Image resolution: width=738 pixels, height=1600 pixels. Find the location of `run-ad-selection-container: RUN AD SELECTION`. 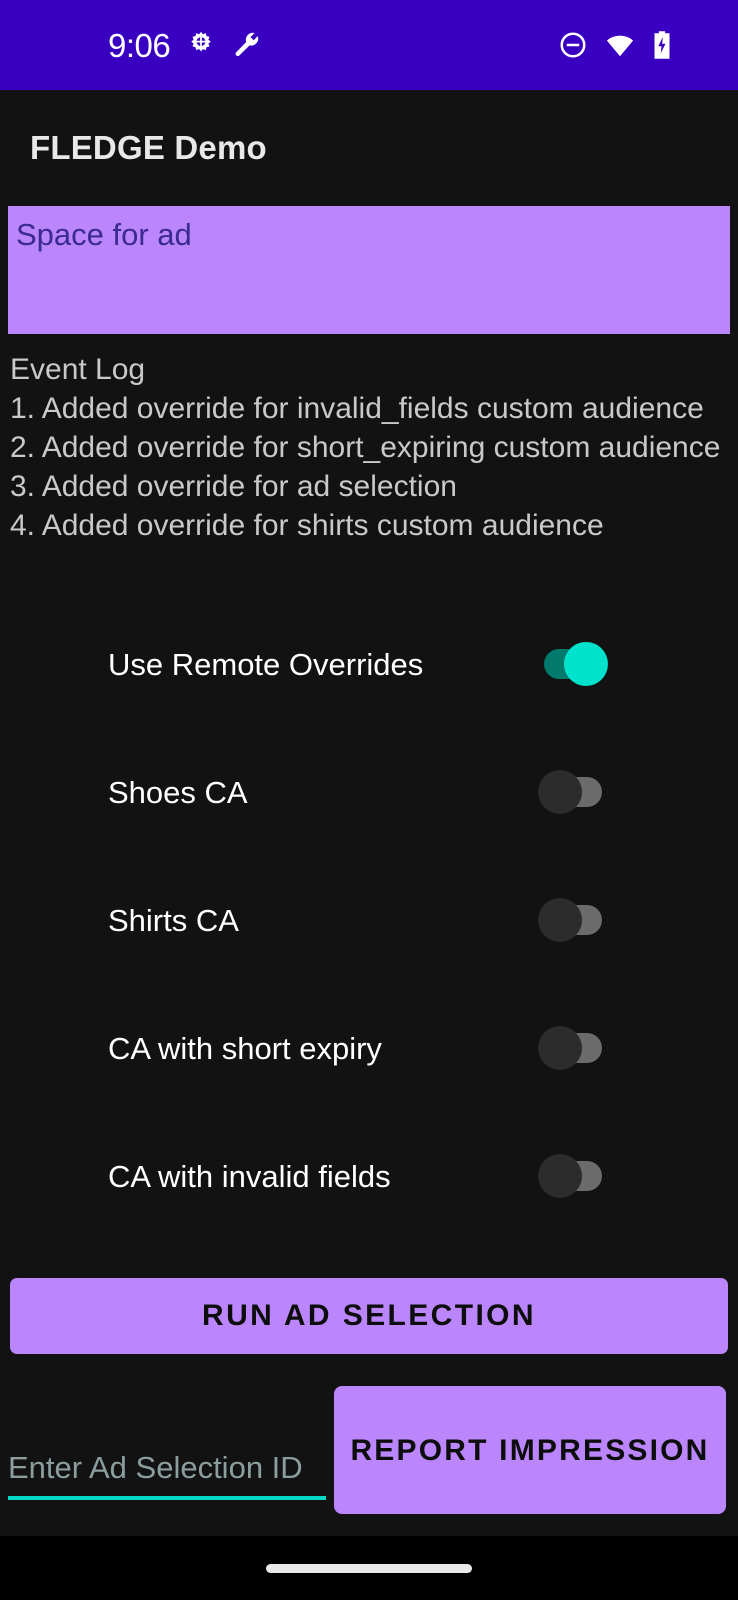

run-ad-selection-container: RUN AD SELECTION is located at coordinates (369, 1316).